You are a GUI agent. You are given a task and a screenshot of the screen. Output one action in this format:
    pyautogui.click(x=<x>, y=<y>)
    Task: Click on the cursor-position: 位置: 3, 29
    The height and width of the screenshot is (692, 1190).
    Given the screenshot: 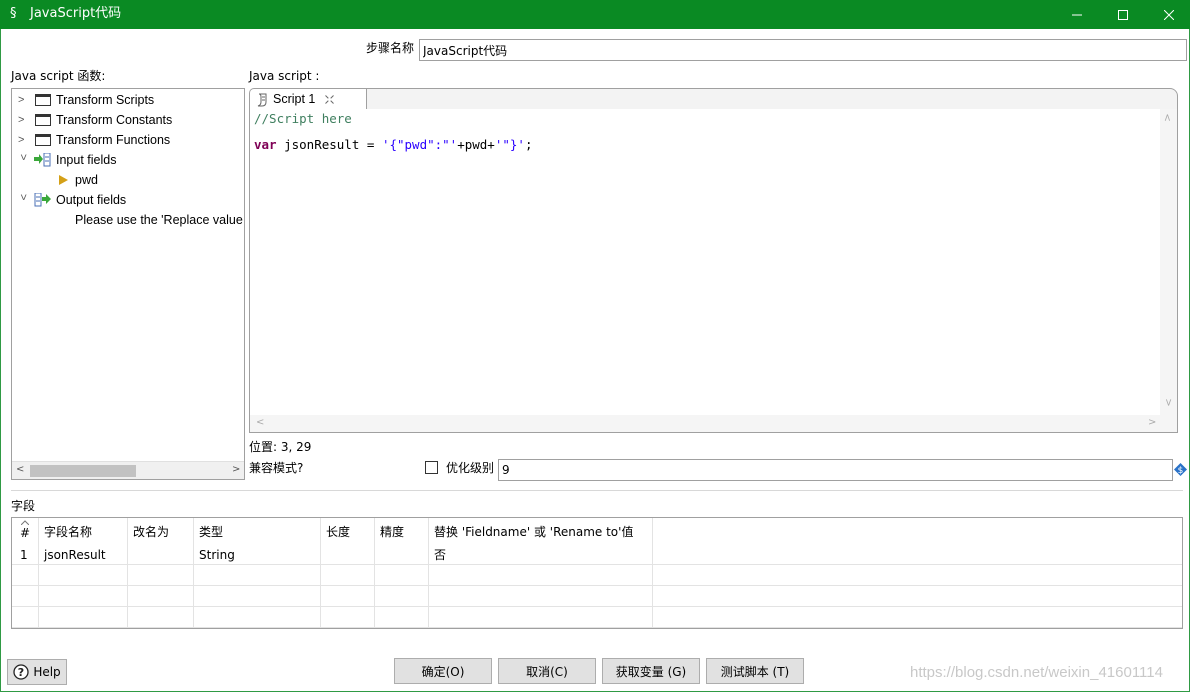 What is the action you would take?
    pyautogui.click(x=280, y=447)
    